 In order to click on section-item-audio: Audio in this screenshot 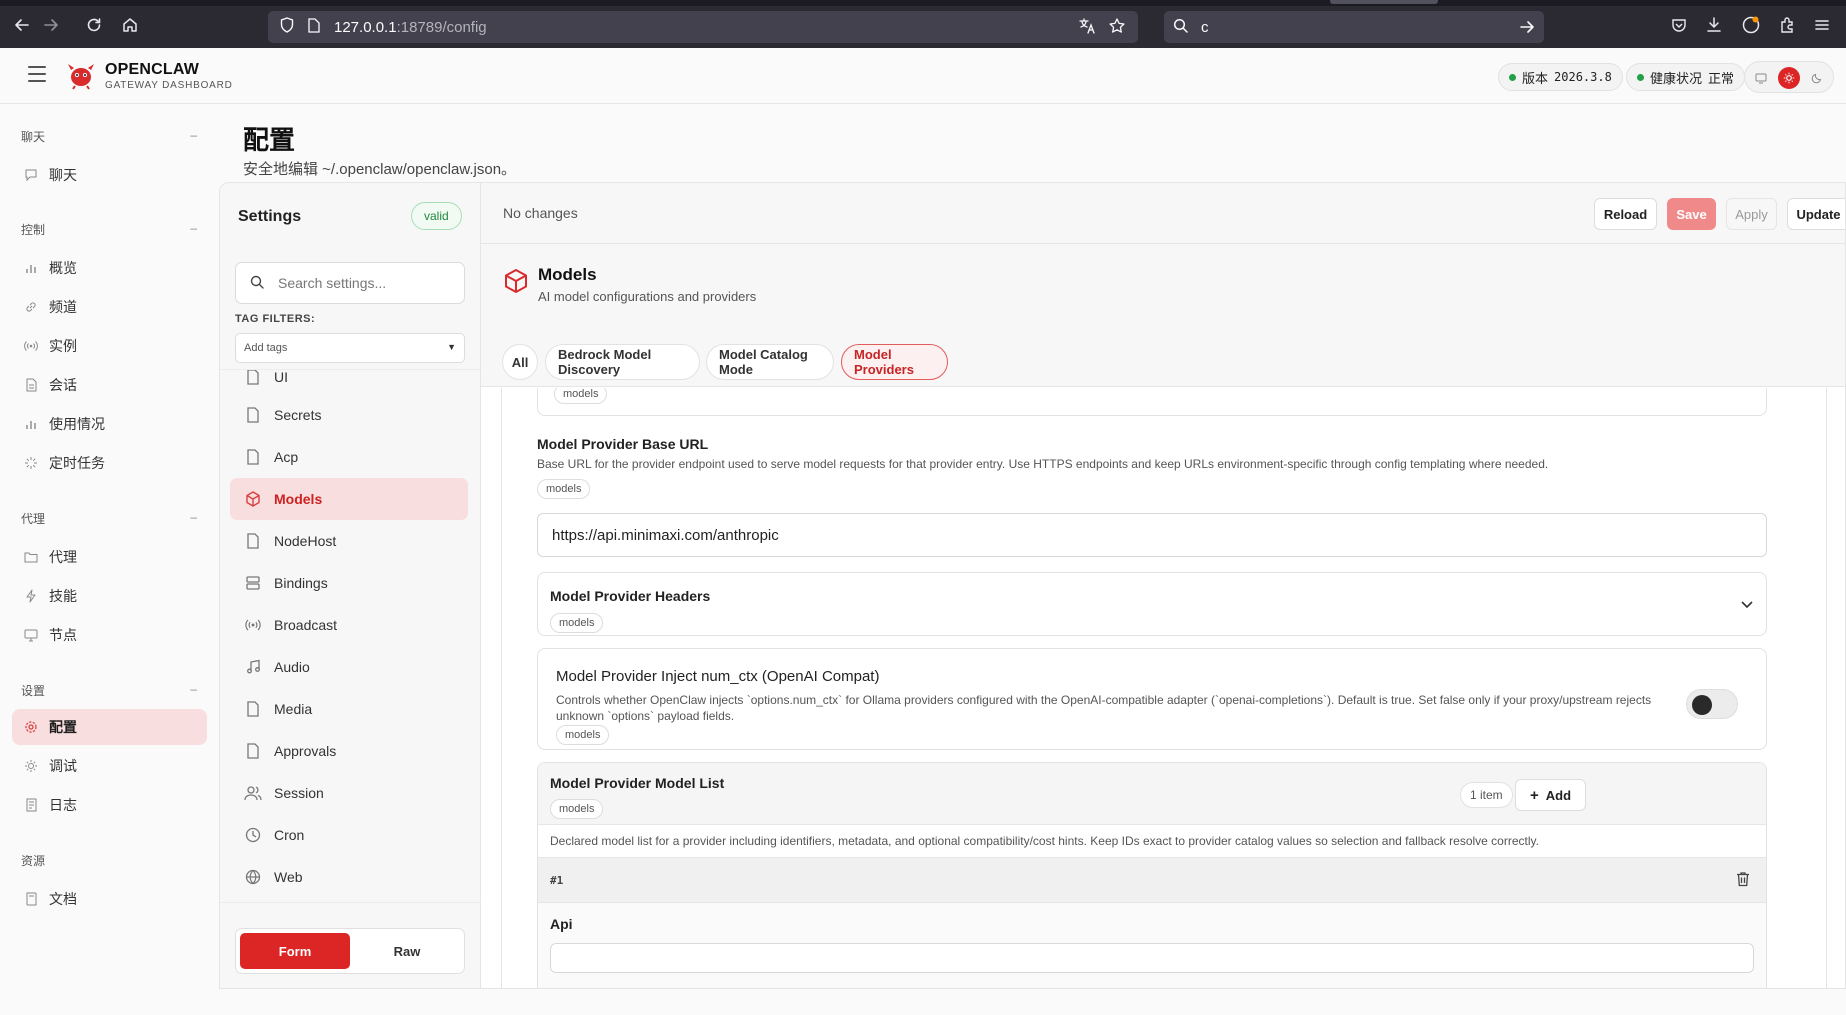, I will do `click(349, 667)`.